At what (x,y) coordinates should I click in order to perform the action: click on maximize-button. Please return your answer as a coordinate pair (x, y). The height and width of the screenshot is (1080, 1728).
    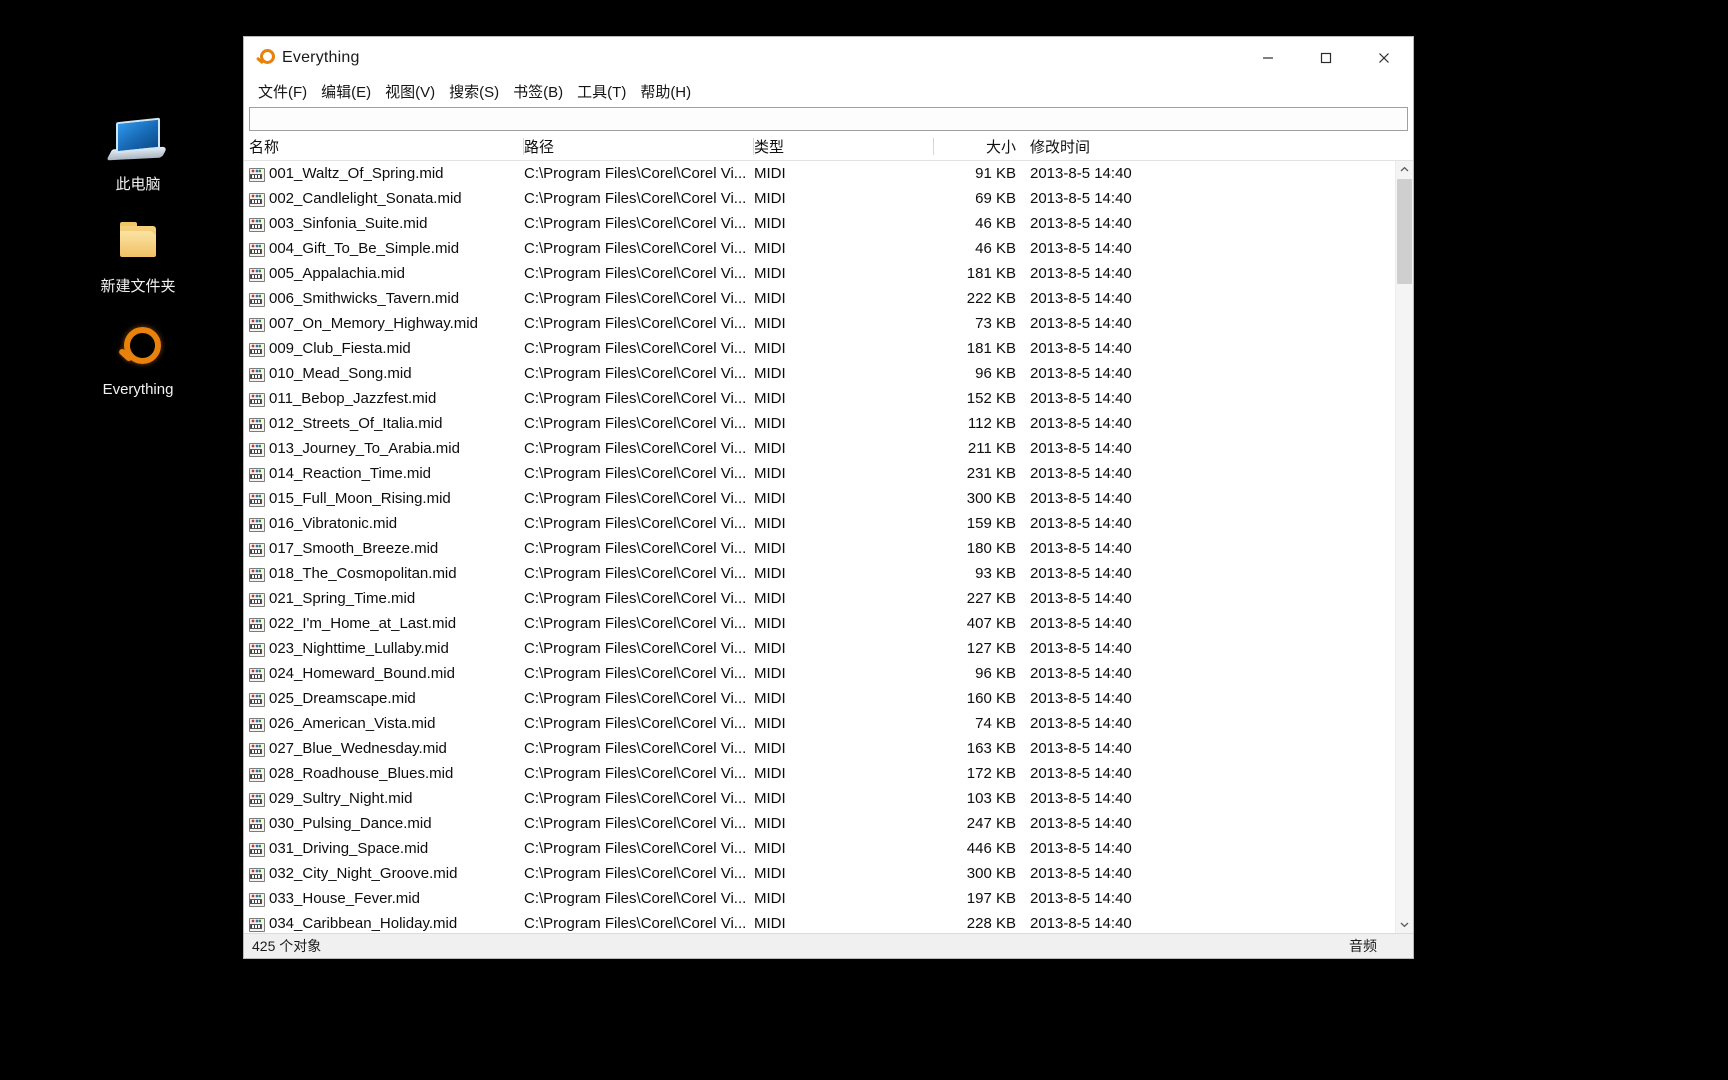
    Looking at the image, I should click on (1326, 57).